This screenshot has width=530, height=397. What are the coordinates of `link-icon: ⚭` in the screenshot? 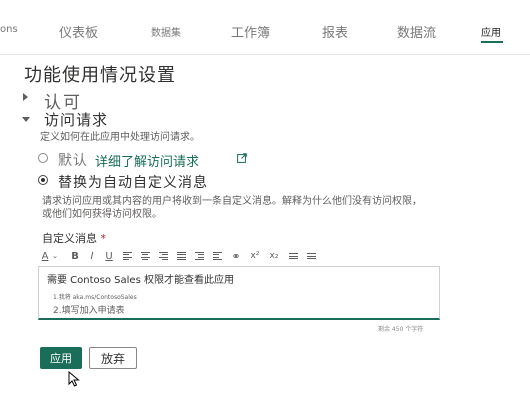 It's located at (236, 256).